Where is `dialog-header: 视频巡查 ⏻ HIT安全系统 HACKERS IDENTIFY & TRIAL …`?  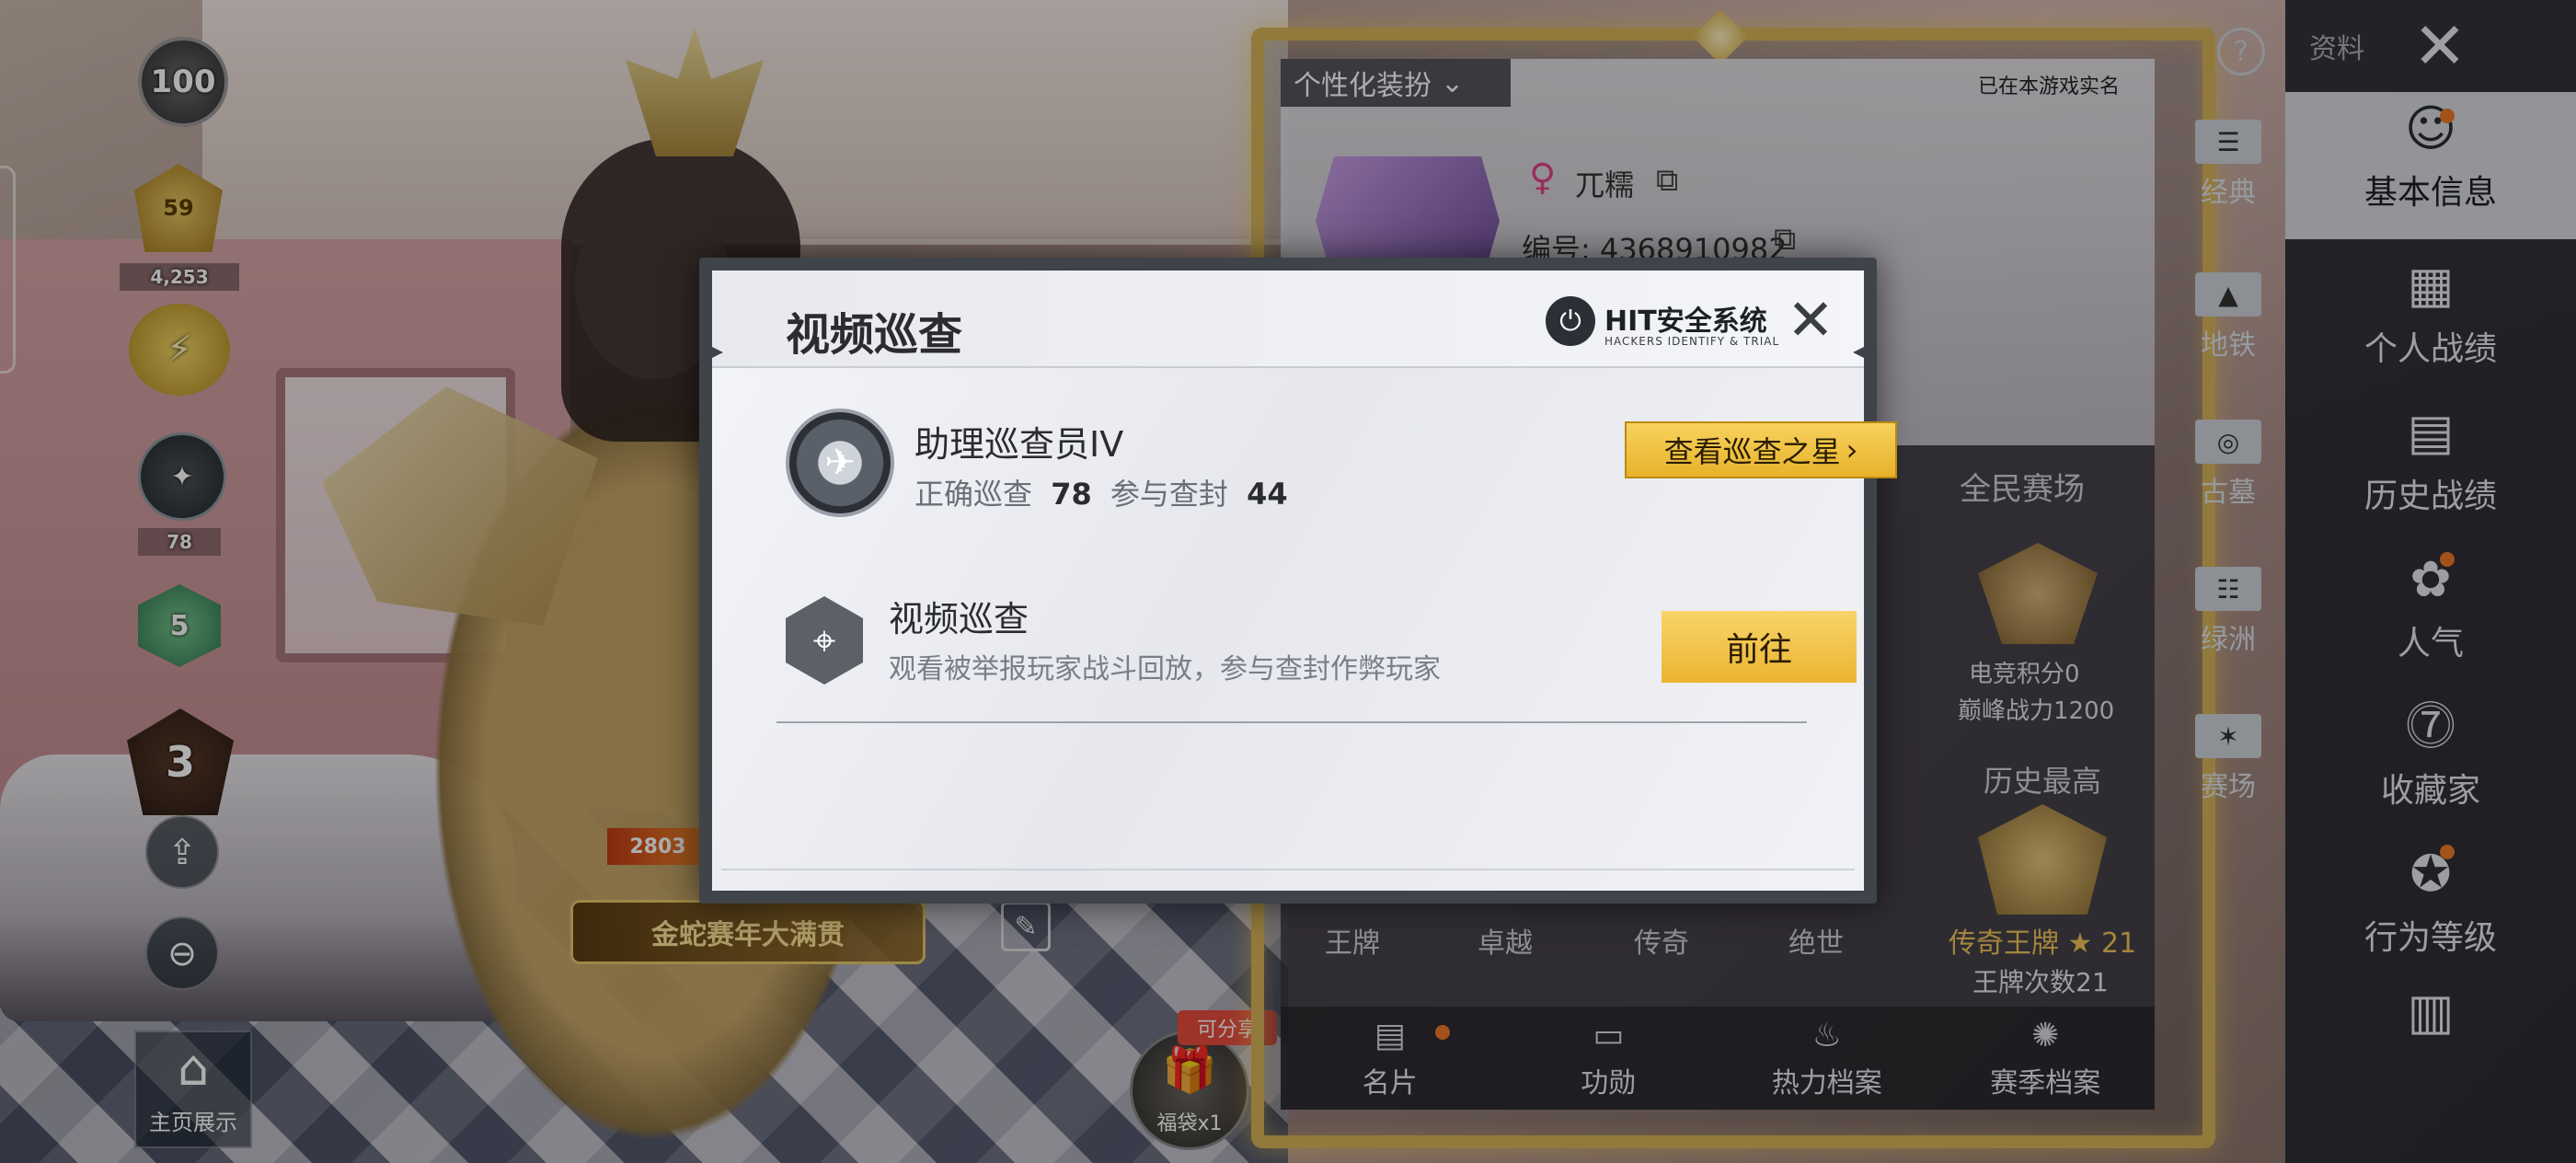
dialog-header: 视频巡查 ⏻ HIT安全系统 HACKERS IDENTIFY & TRIAL … is located at coordinates (1288, 319).